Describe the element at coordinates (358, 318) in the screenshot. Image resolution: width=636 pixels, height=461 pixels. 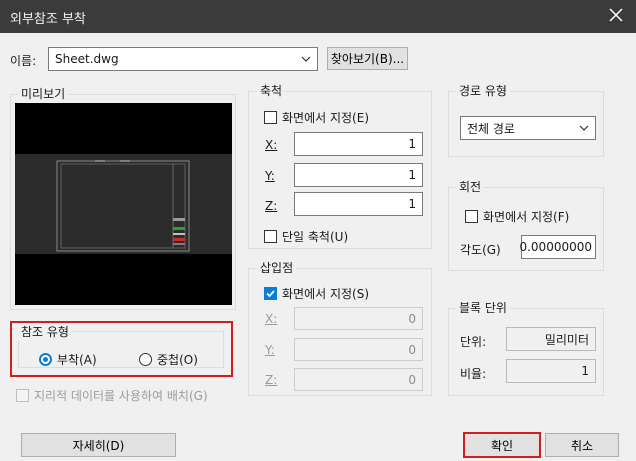
I see `insert-x-input: 0` at that location.